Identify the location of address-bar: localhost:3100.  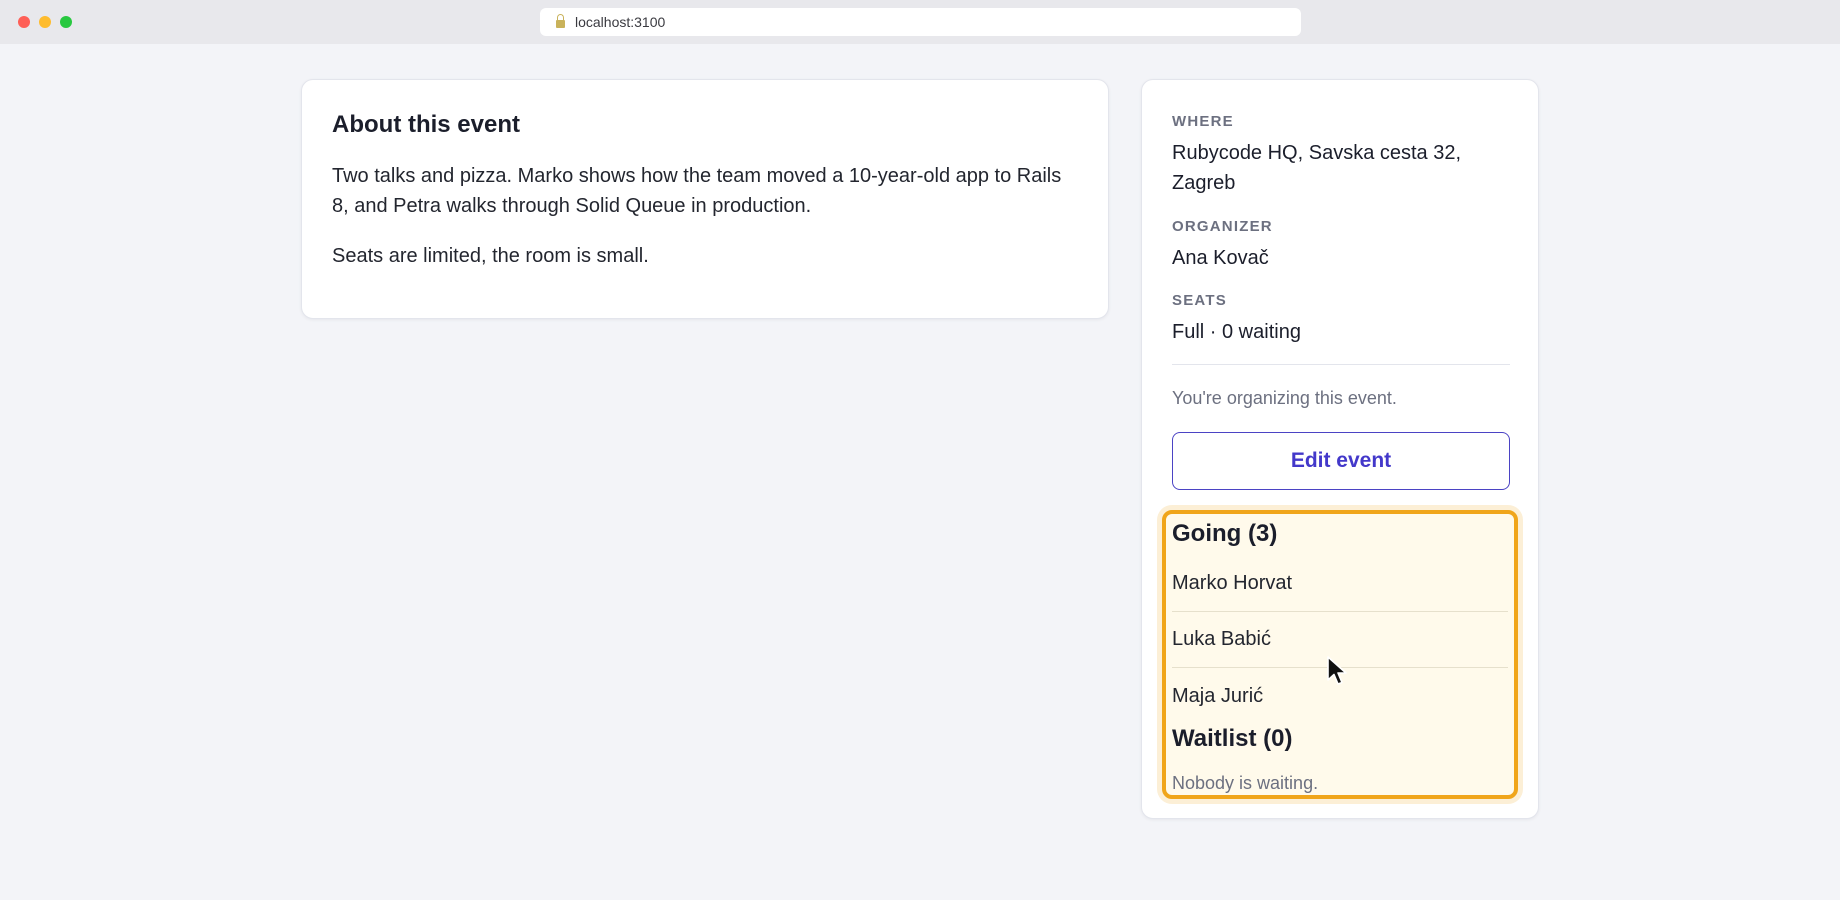
(920, 22).